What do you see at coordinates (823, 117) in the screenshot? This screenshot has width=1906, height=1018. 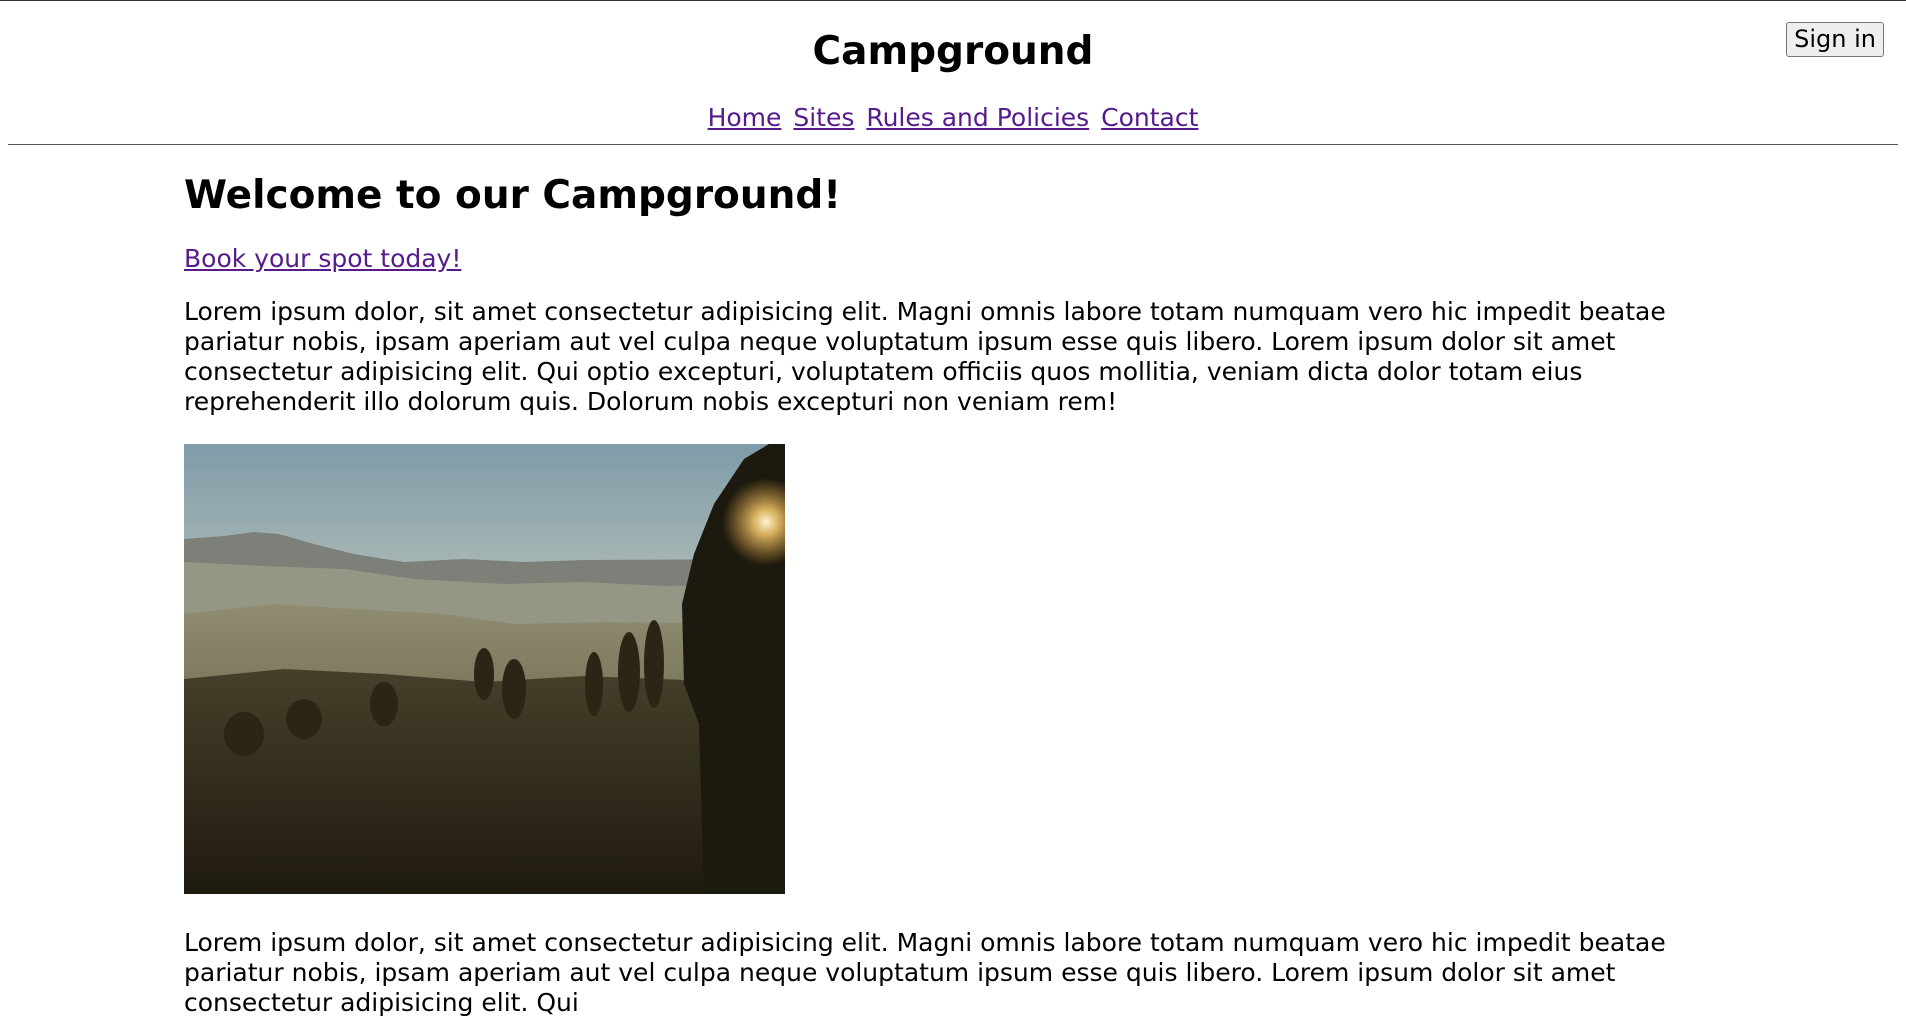 I see `nav-link-sites: Sites` at bounding box center [823, 117].